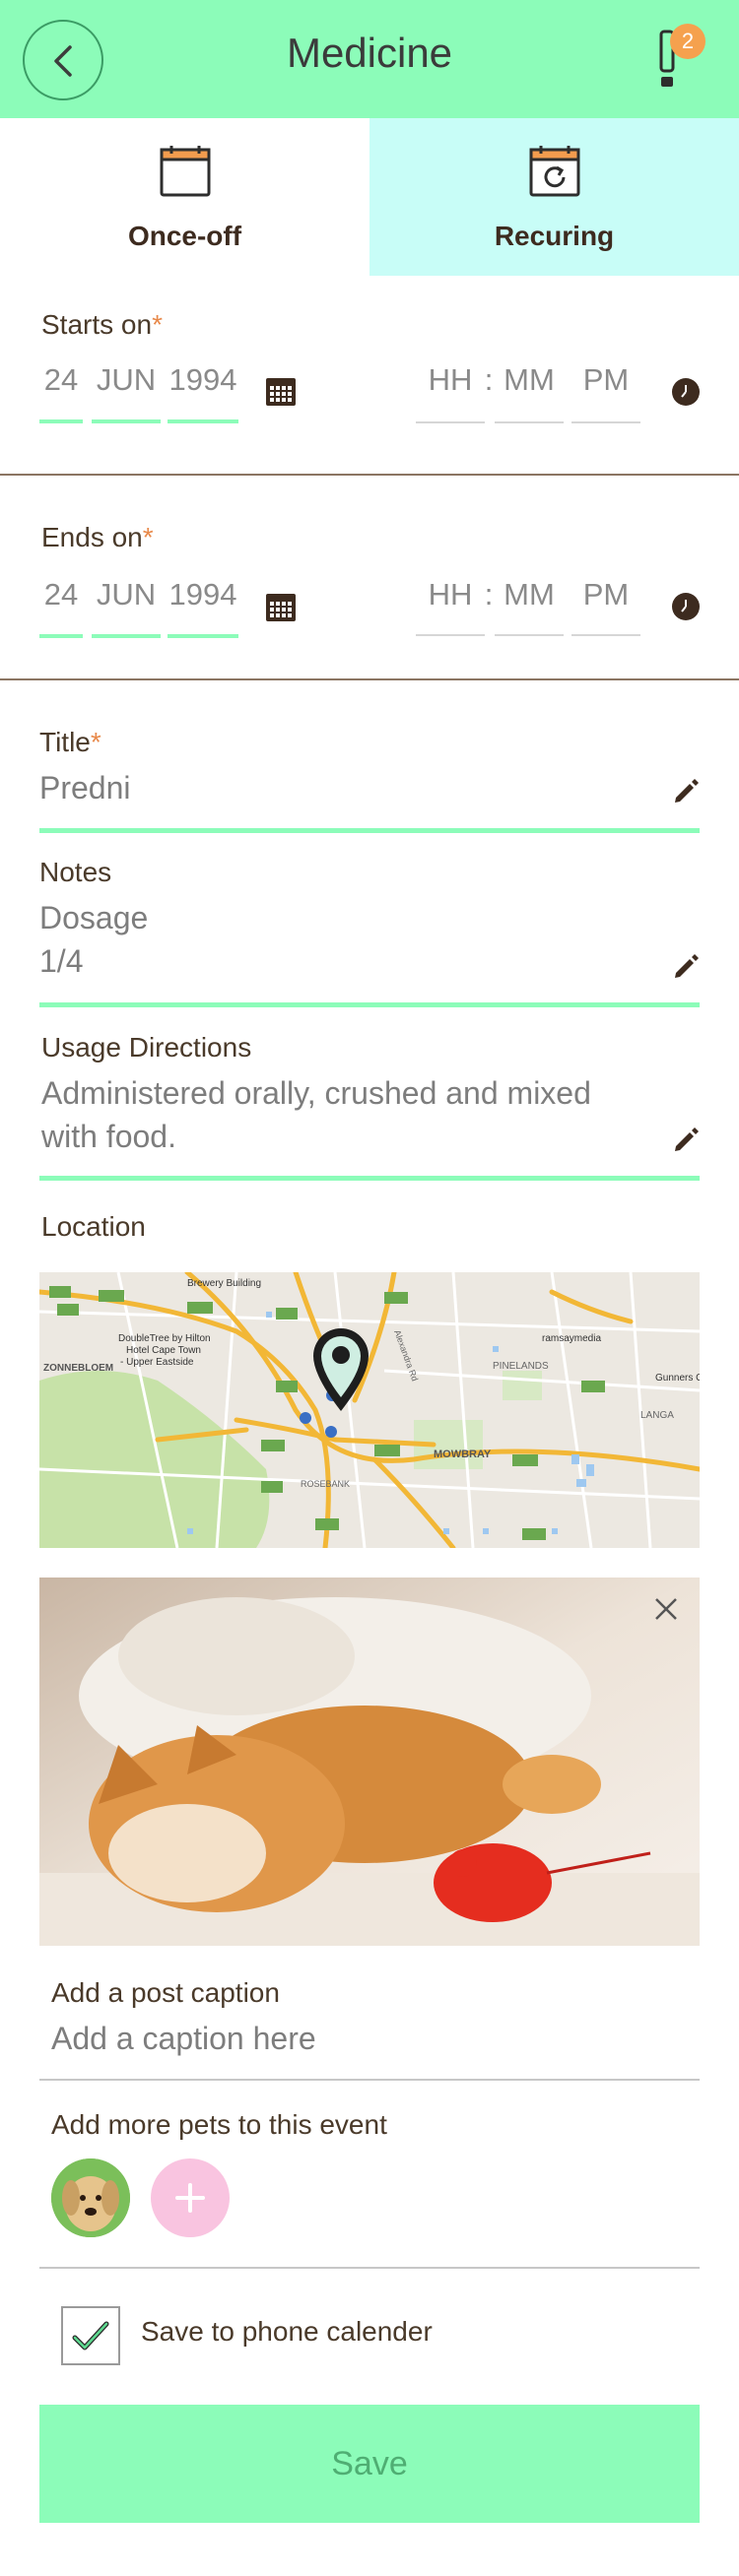  Describe the element at coordinates (370, 830) in the screenshot. I see `title-underline` at that location.